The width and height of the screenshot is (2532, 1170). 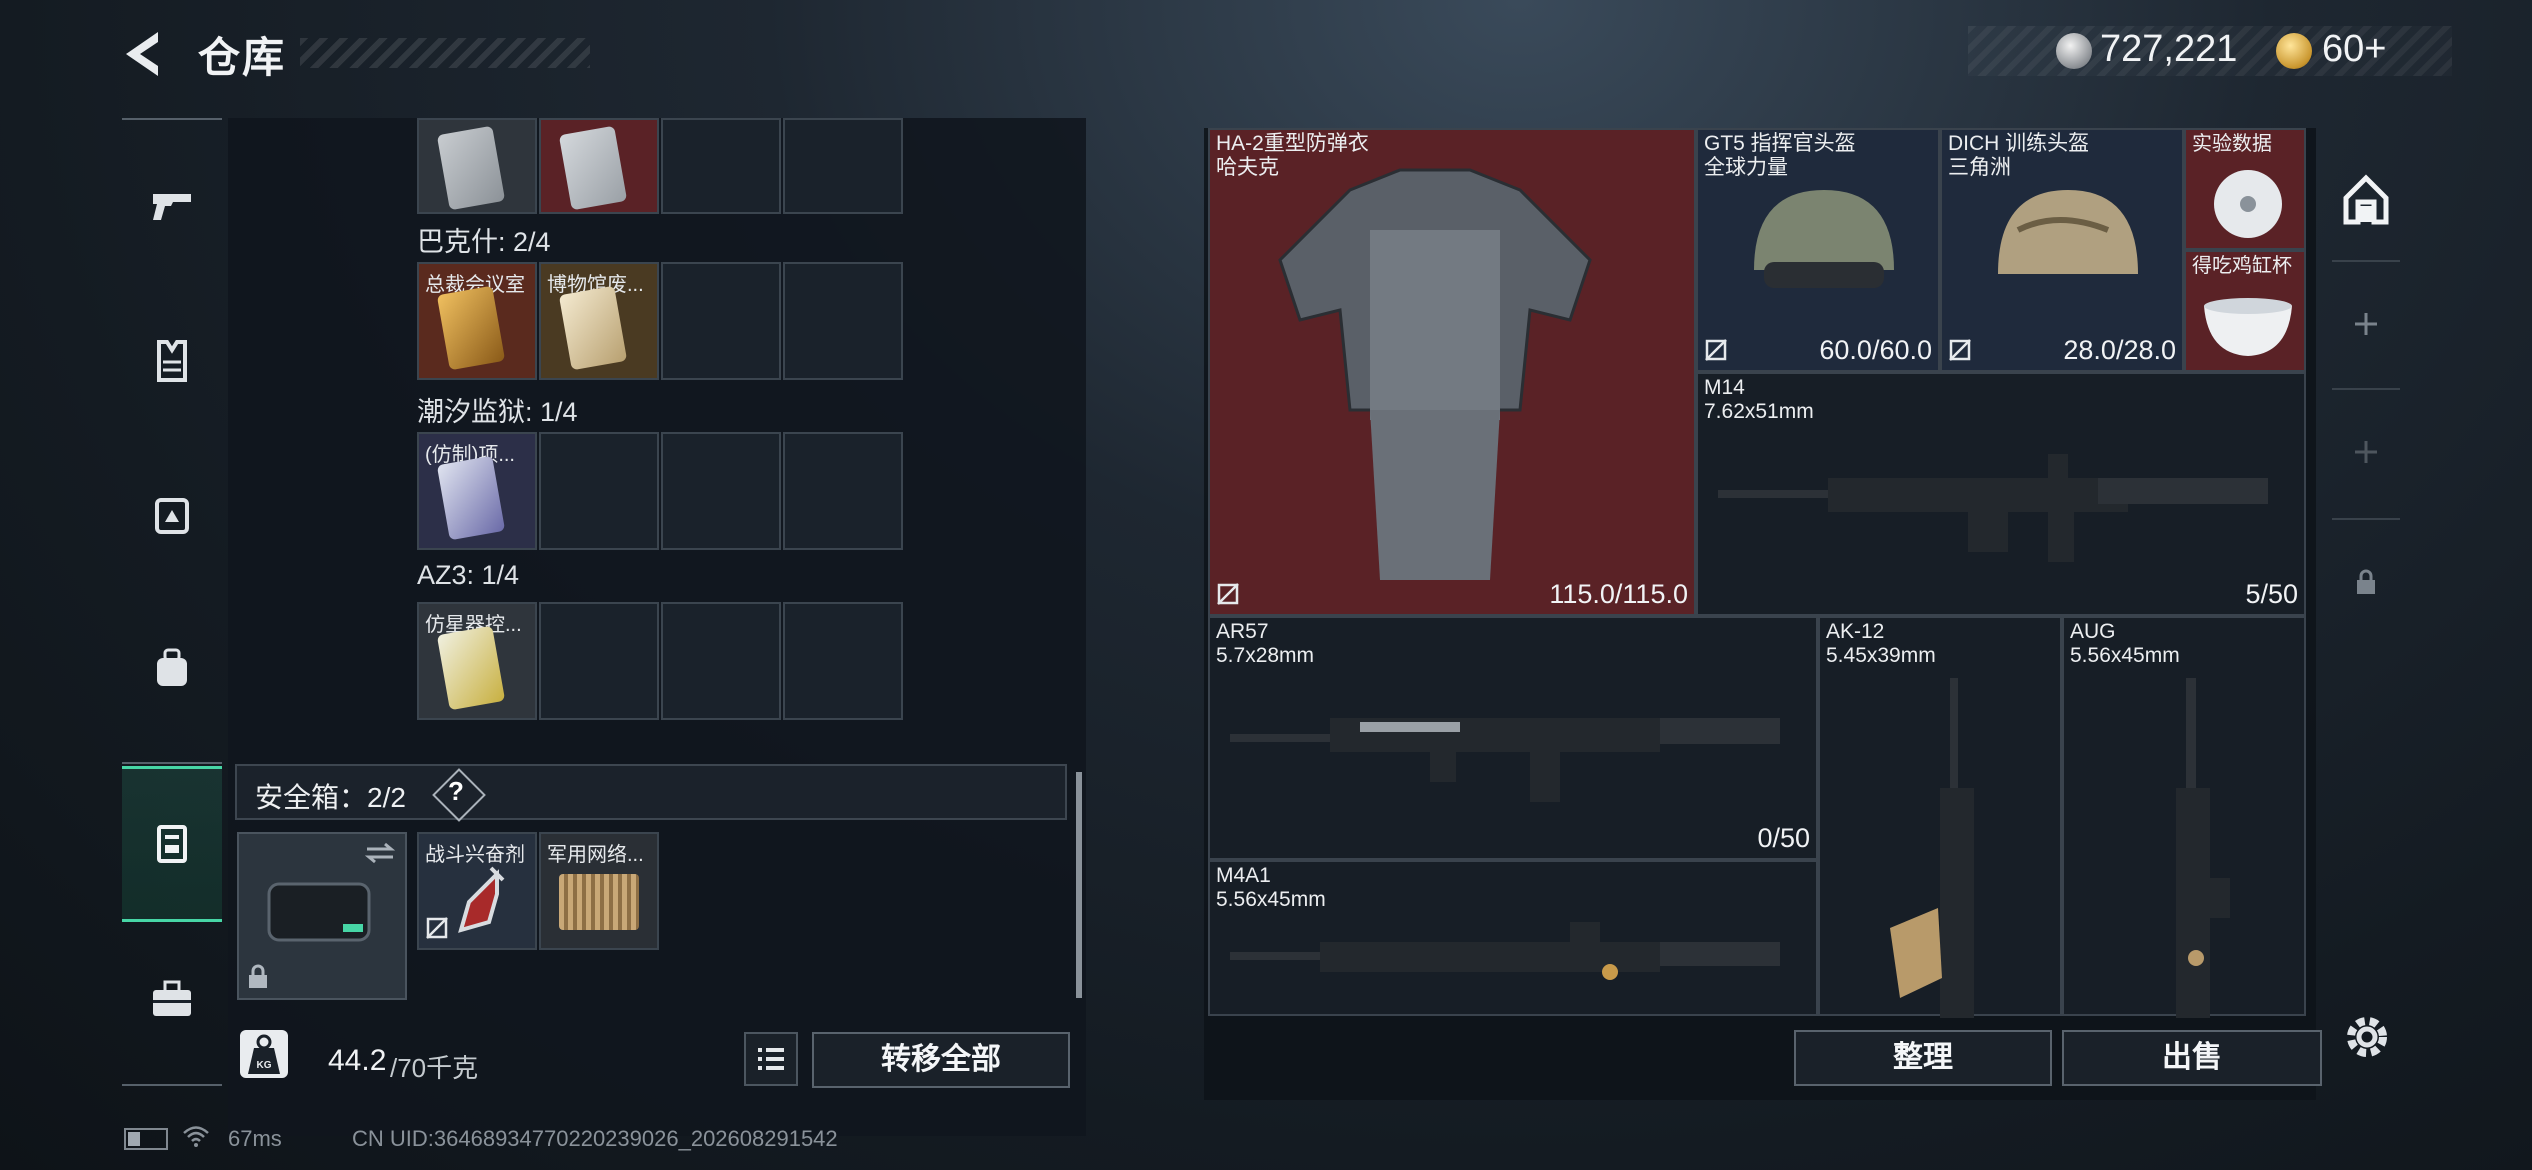 What do you see at coordinates (264, 1054) in the screenshot?
I see `weight-icon: KG` at bounding box center [264, 1054].